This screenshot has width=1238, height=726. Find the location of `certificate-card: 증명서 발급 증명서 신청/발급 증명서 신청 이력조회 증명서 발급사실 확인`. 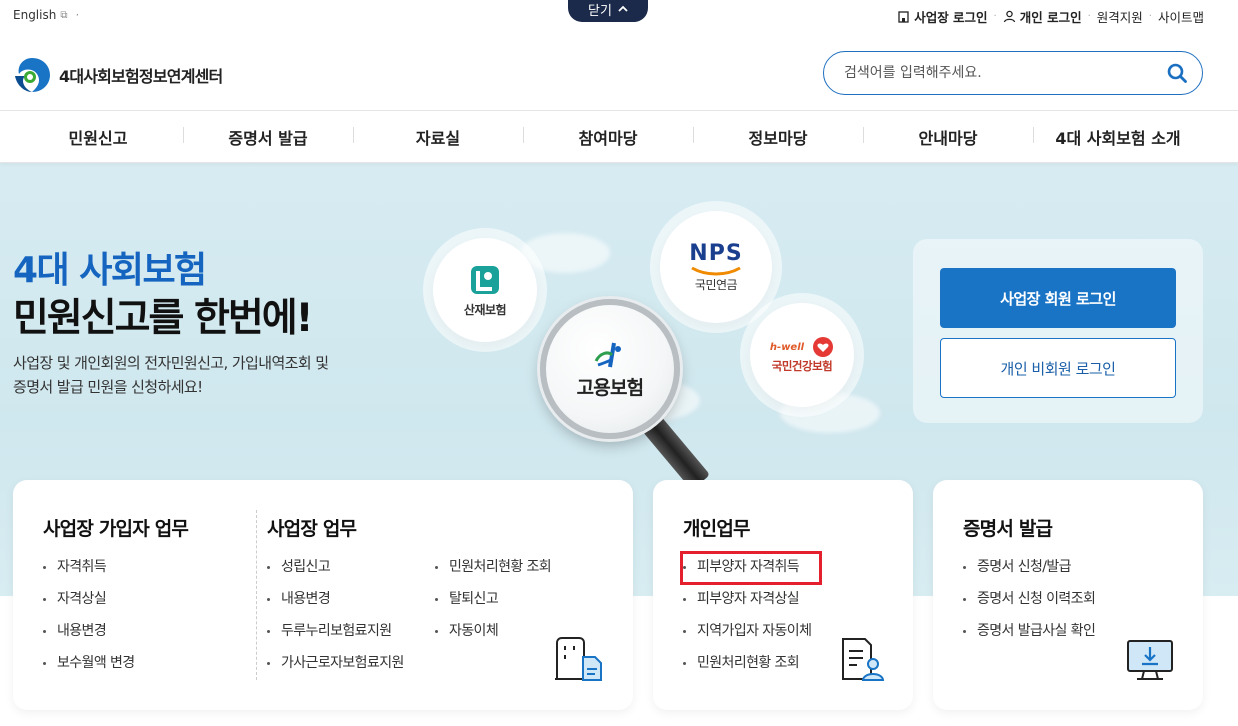

certificate-card: 증명서 발급 증명서 신청/발급 증명서 신청 이력조회 증명서 발급사실 확인 is located at coordinates (1068, 595).